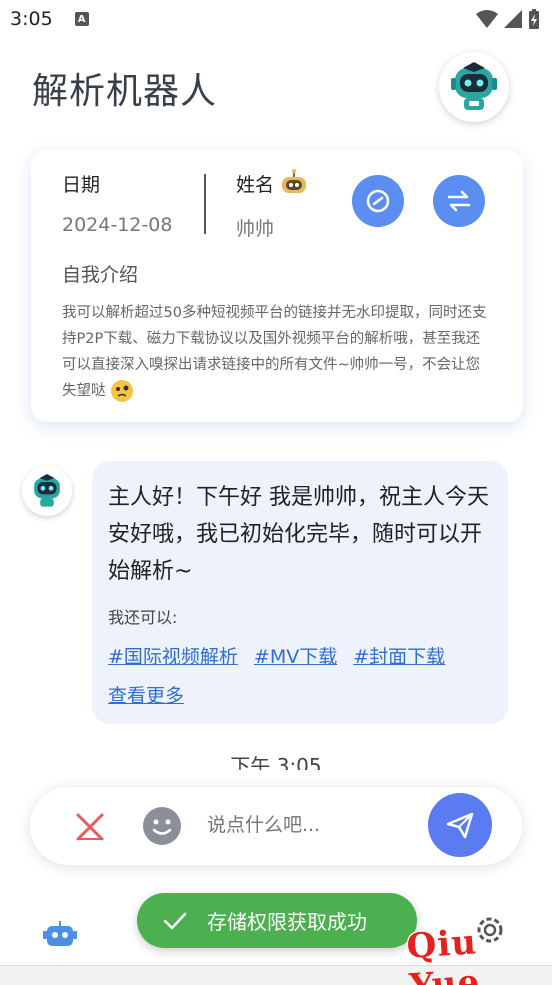 This screenshot has height=985, width=552. Describe the element at coordinates (146, 696) in the screenshot. I see `view-more-link: 查看更多` at that location.